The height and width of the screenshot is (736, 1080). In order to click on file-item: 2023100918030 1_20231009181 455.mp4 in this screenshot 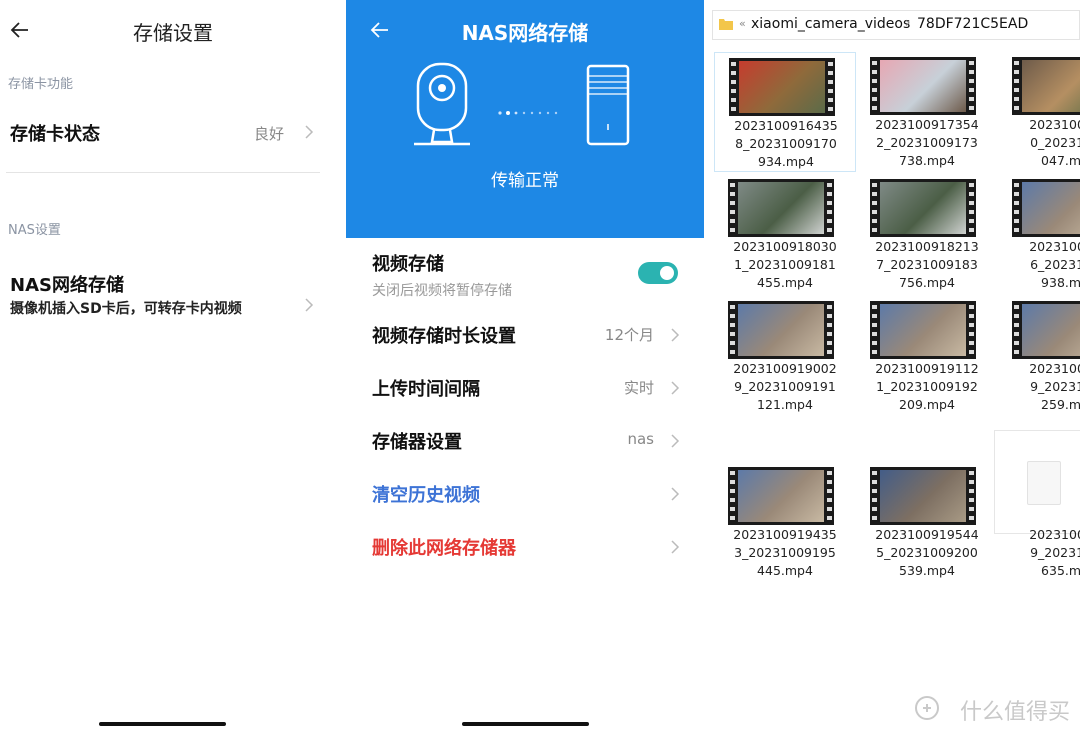, I will do `click(785, 234)`.